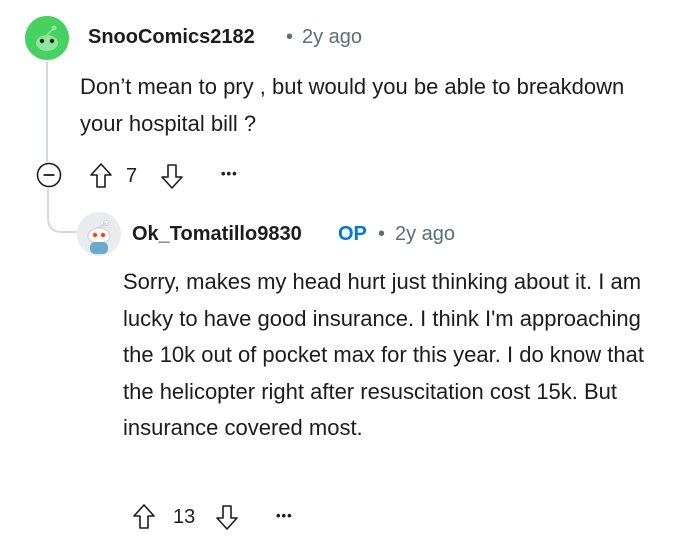 The width and height of the screenshot is (700, 541). Describe the element at coordinates (47, 112) in the screenshot. I see `thread-line` at that location.